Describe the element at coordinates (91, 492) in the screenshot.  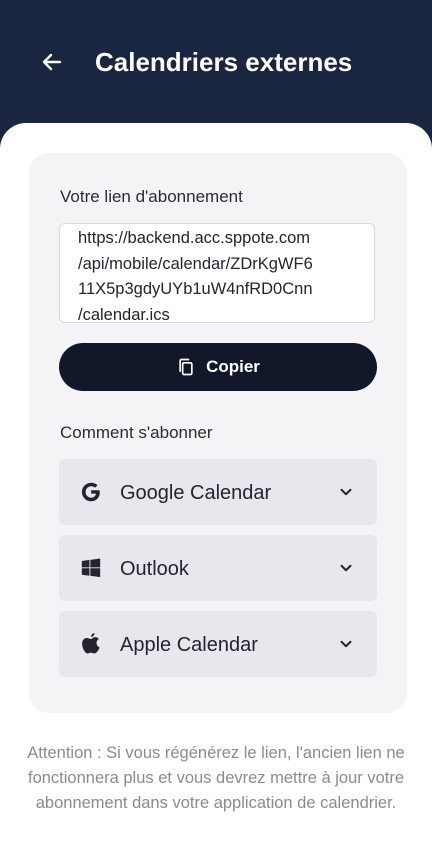
I see `google-icon` at that location.